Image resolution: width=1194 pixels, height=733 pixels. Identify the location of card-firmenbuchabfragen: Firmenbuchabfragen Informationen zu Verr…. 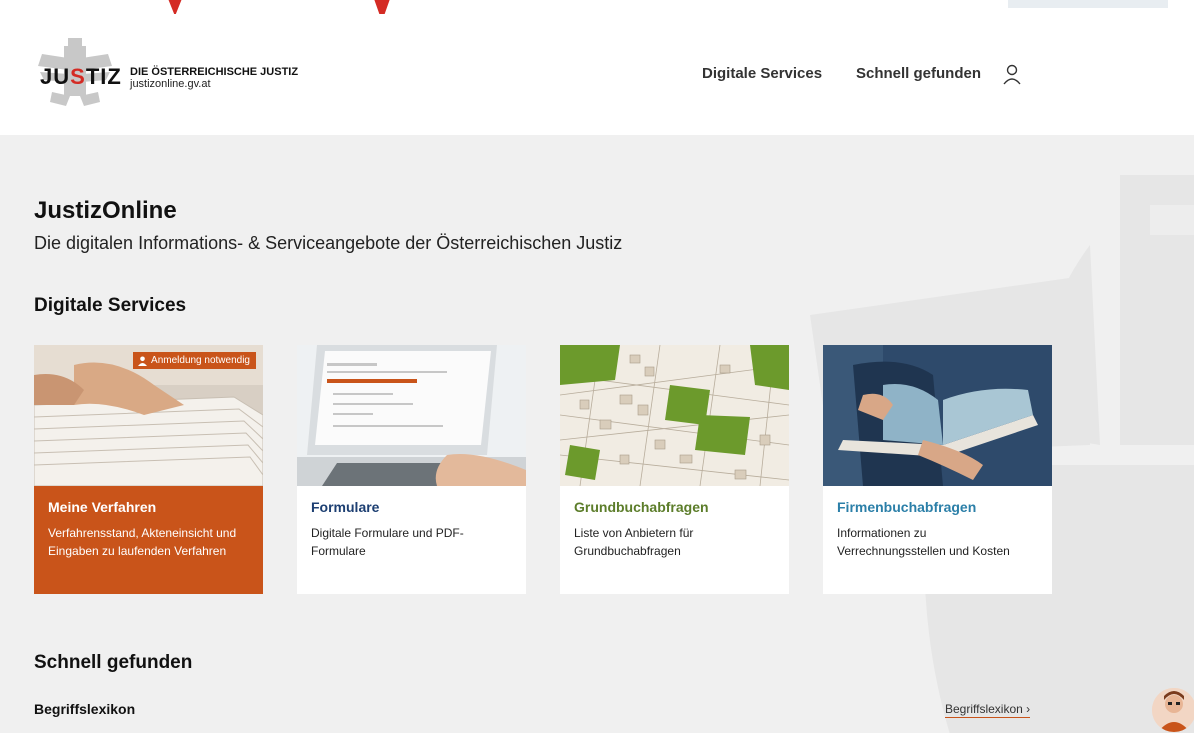
(937, 469).